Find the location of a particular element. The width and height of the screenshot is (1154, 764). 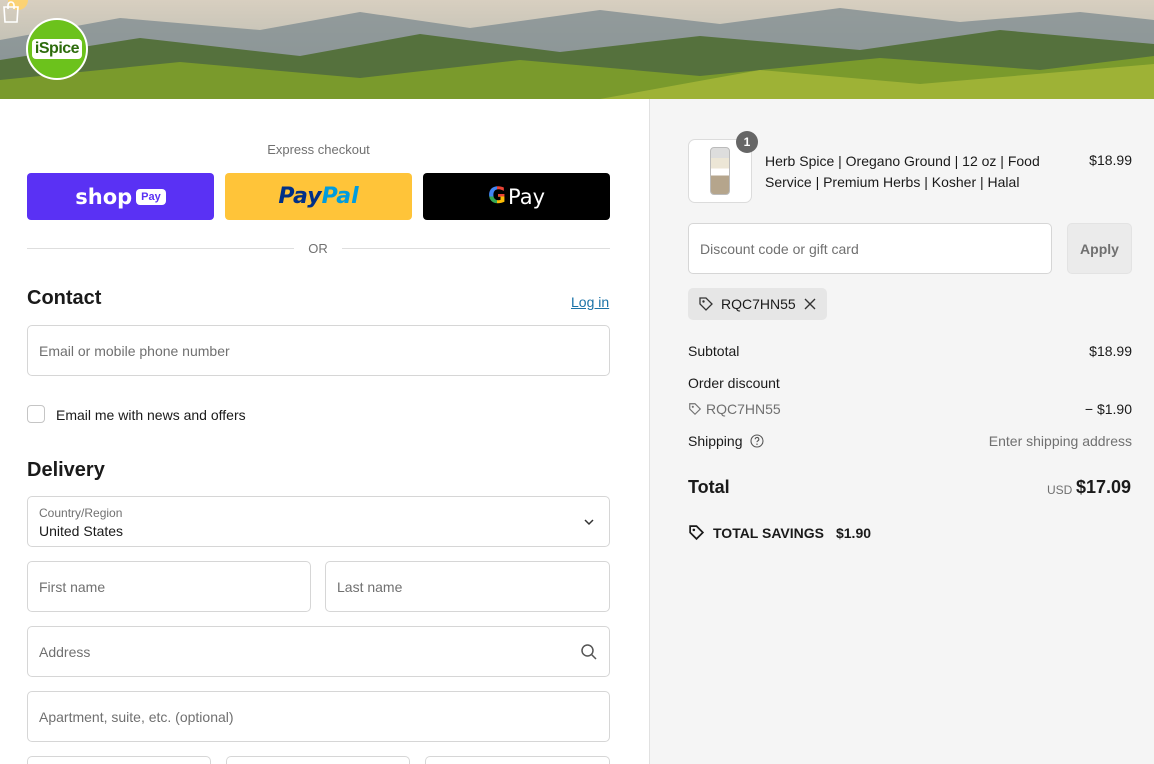

shop-pay-wordmark: shop is located at coordinates (104, 196).